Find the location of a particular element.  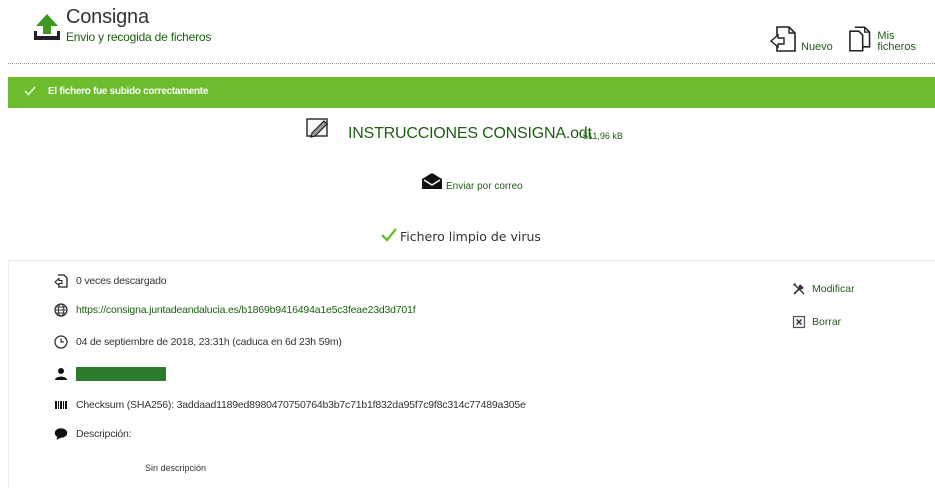

send-email-row: Enviar por correo is located at coordinates (467, 184).